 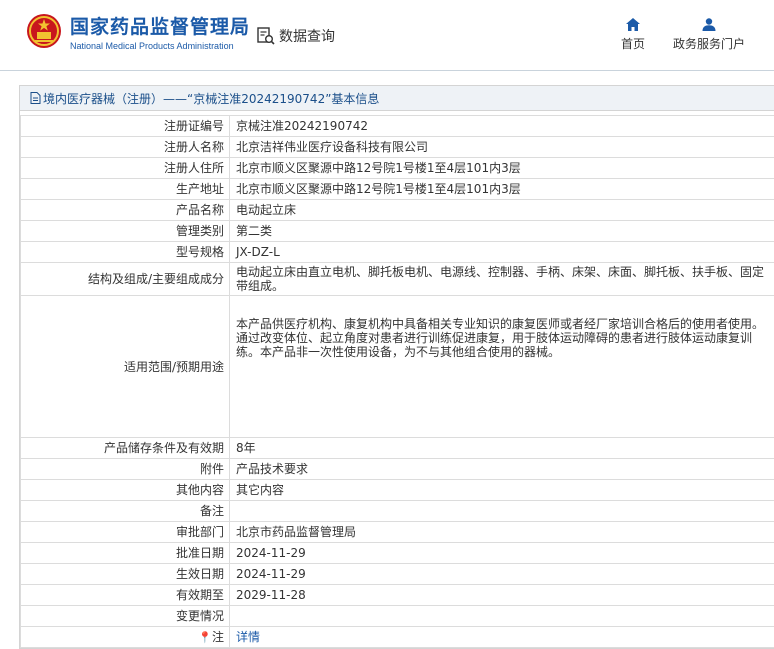 I want to click on table-row: 注册证编号京械注准20242190742, so click(x=397, y=126).